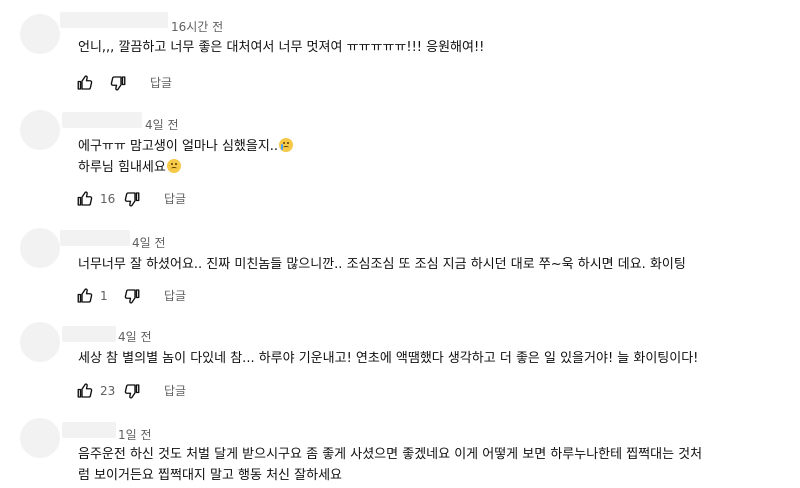 The image size is (800, 488). I want to click on comment-text: 에구ㅠㅠ 맘고생이 얼마나 심했을지.. 하루님 힘내세요, so click(186, 157).